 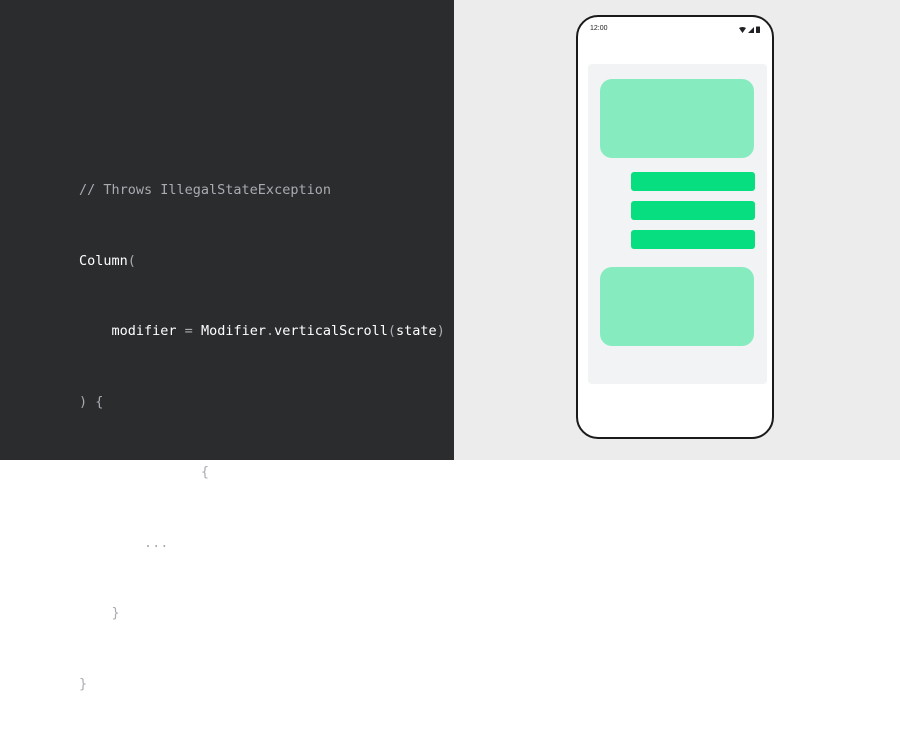 What do you see at coordinates (331, 331) in the screenshot?
I see `vertical-scroll-call: verticalScroll` at bounding box center [331, 331].